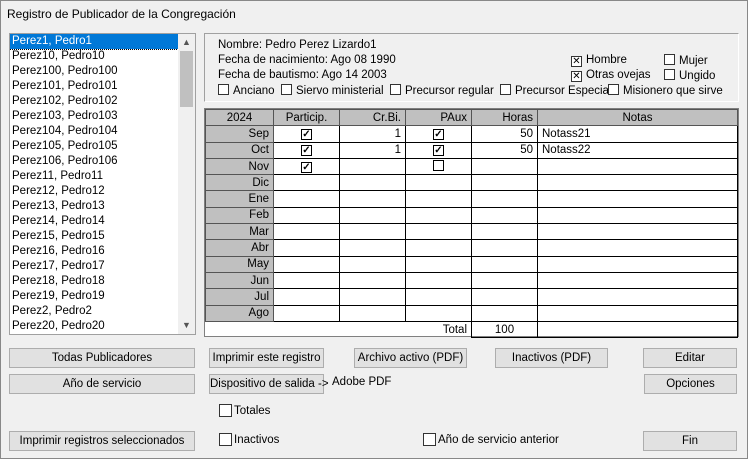 This screenshot has height=459, width=748. What do you see at coordinates (690, 358) in the screenshot?
I see `editar-button: Editar` at bounding box center [690, 358].